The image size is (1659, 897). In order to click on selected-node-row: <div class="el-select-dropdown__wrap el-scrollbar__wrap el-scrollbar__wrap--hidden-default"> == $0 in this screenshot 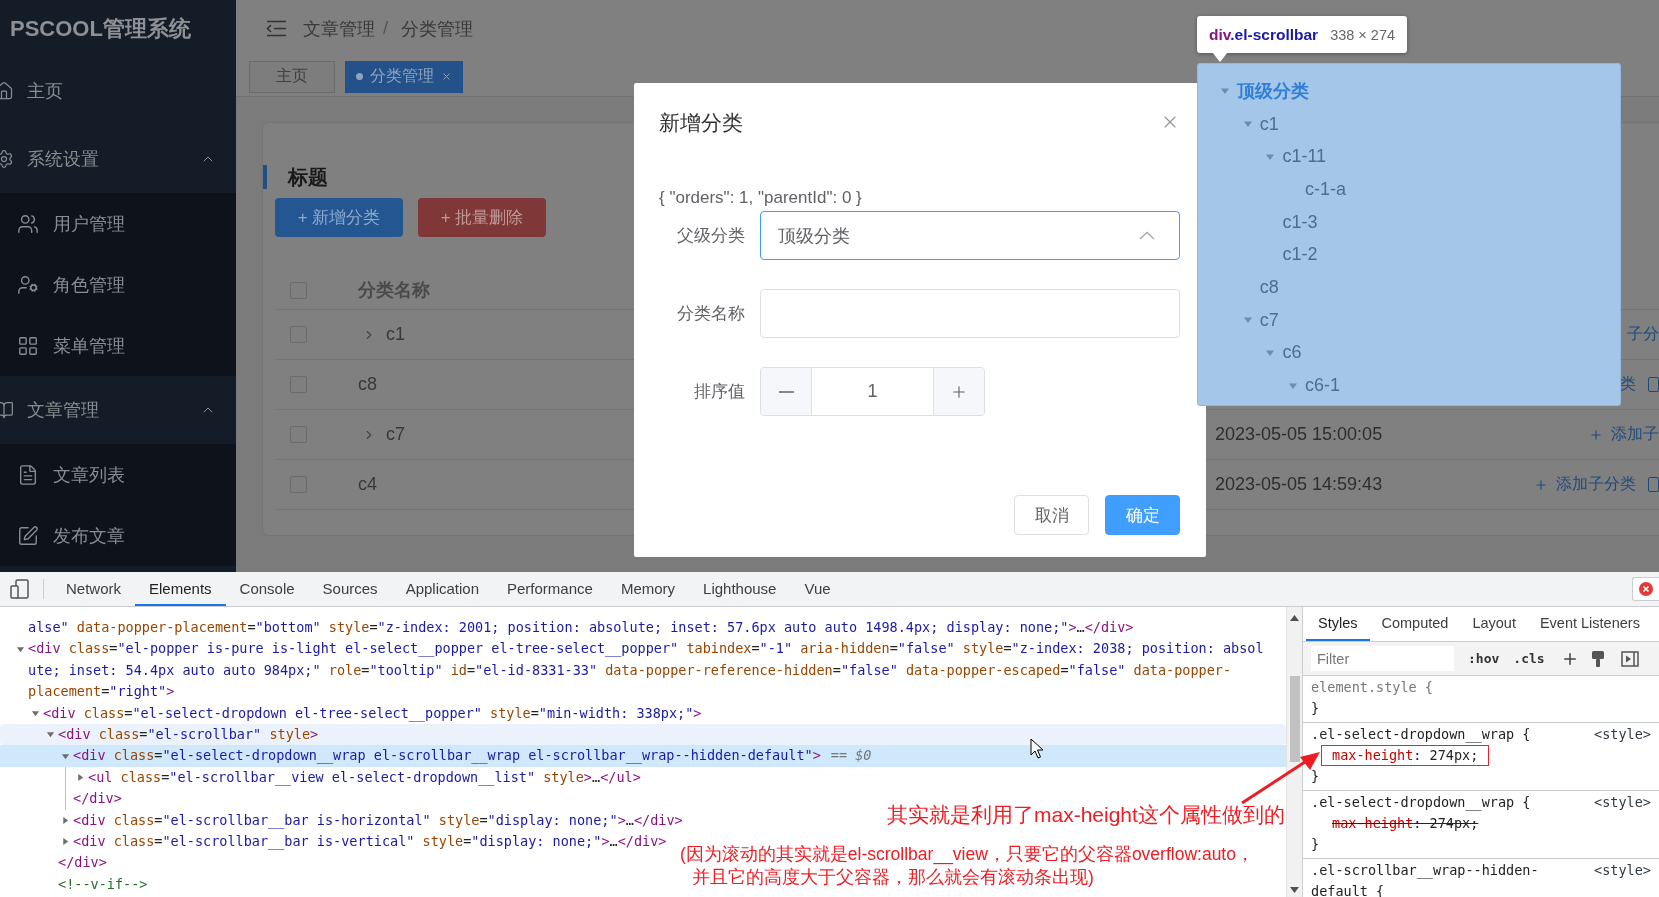, I will do `click(643, 756)`.